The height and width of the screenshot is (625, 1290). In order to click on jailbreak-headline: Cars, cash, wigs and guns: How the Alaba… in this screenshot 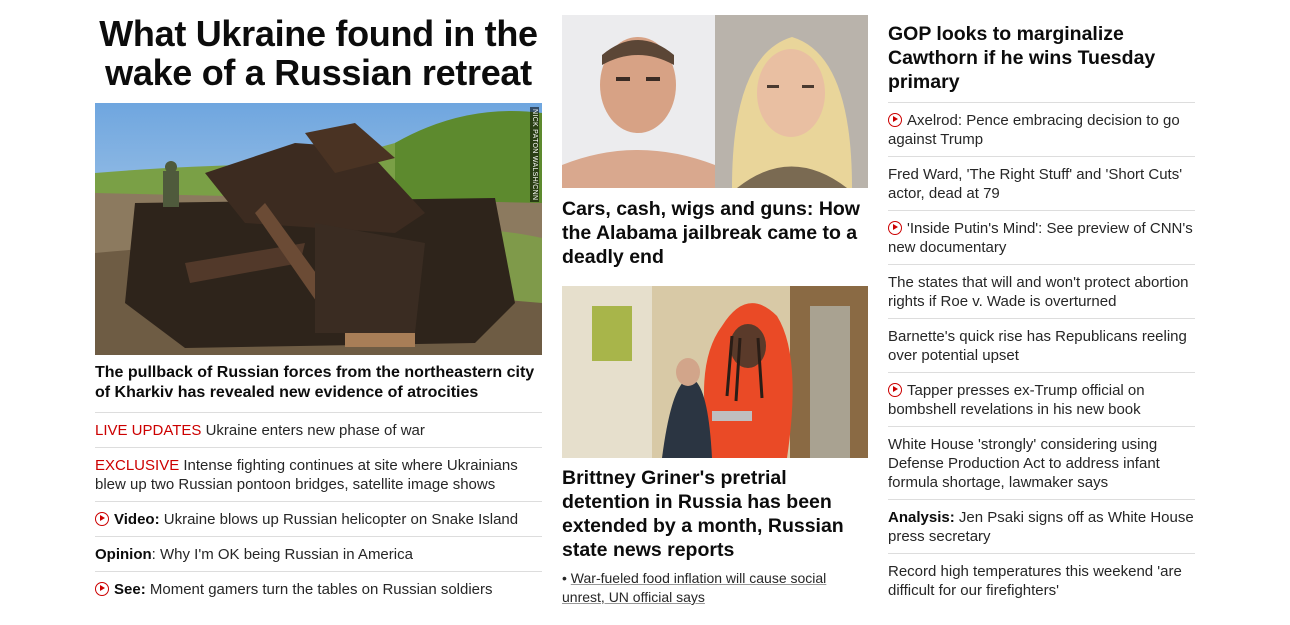, I will do `click(715, 233)`.